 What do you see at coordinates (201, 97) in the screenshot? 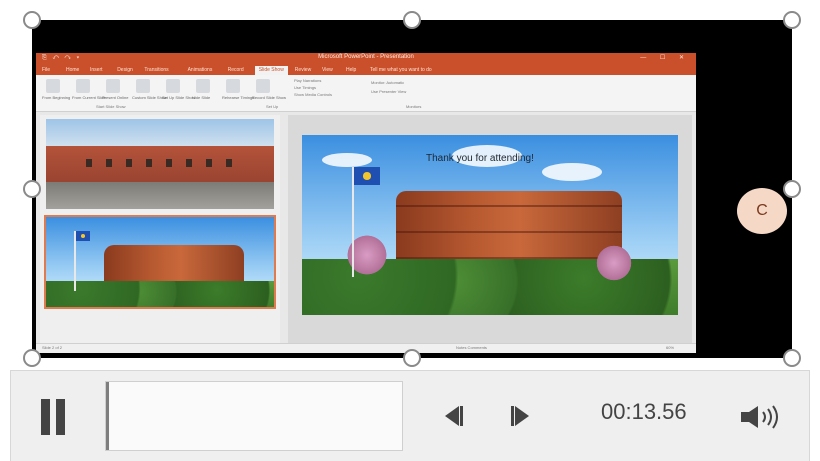
I see `ribbon-button-label: Hide Slide` at bounding box center [201, 97].